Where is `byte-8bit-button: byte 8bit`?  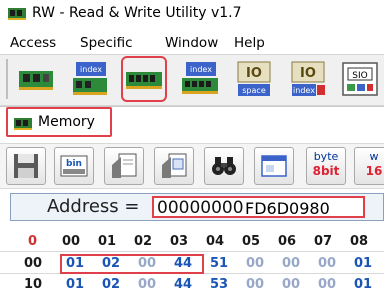
byte-8bit-button: byte 8bit is located at coordinates (326, 166).